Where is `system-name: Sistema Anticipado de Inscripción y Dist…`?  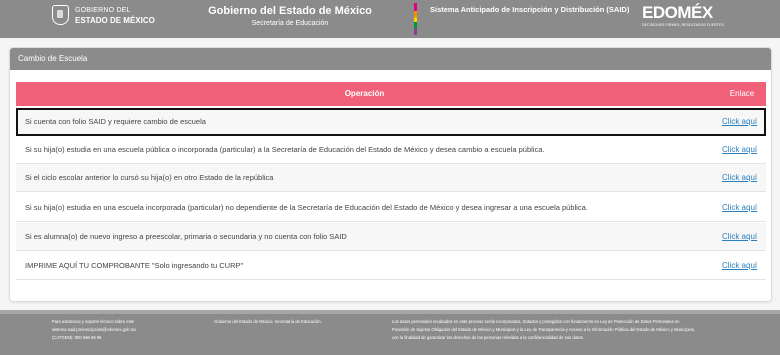
system-name: Sistema Anticipado de Inscripción y Dist… is located at coordinates (530, 9).